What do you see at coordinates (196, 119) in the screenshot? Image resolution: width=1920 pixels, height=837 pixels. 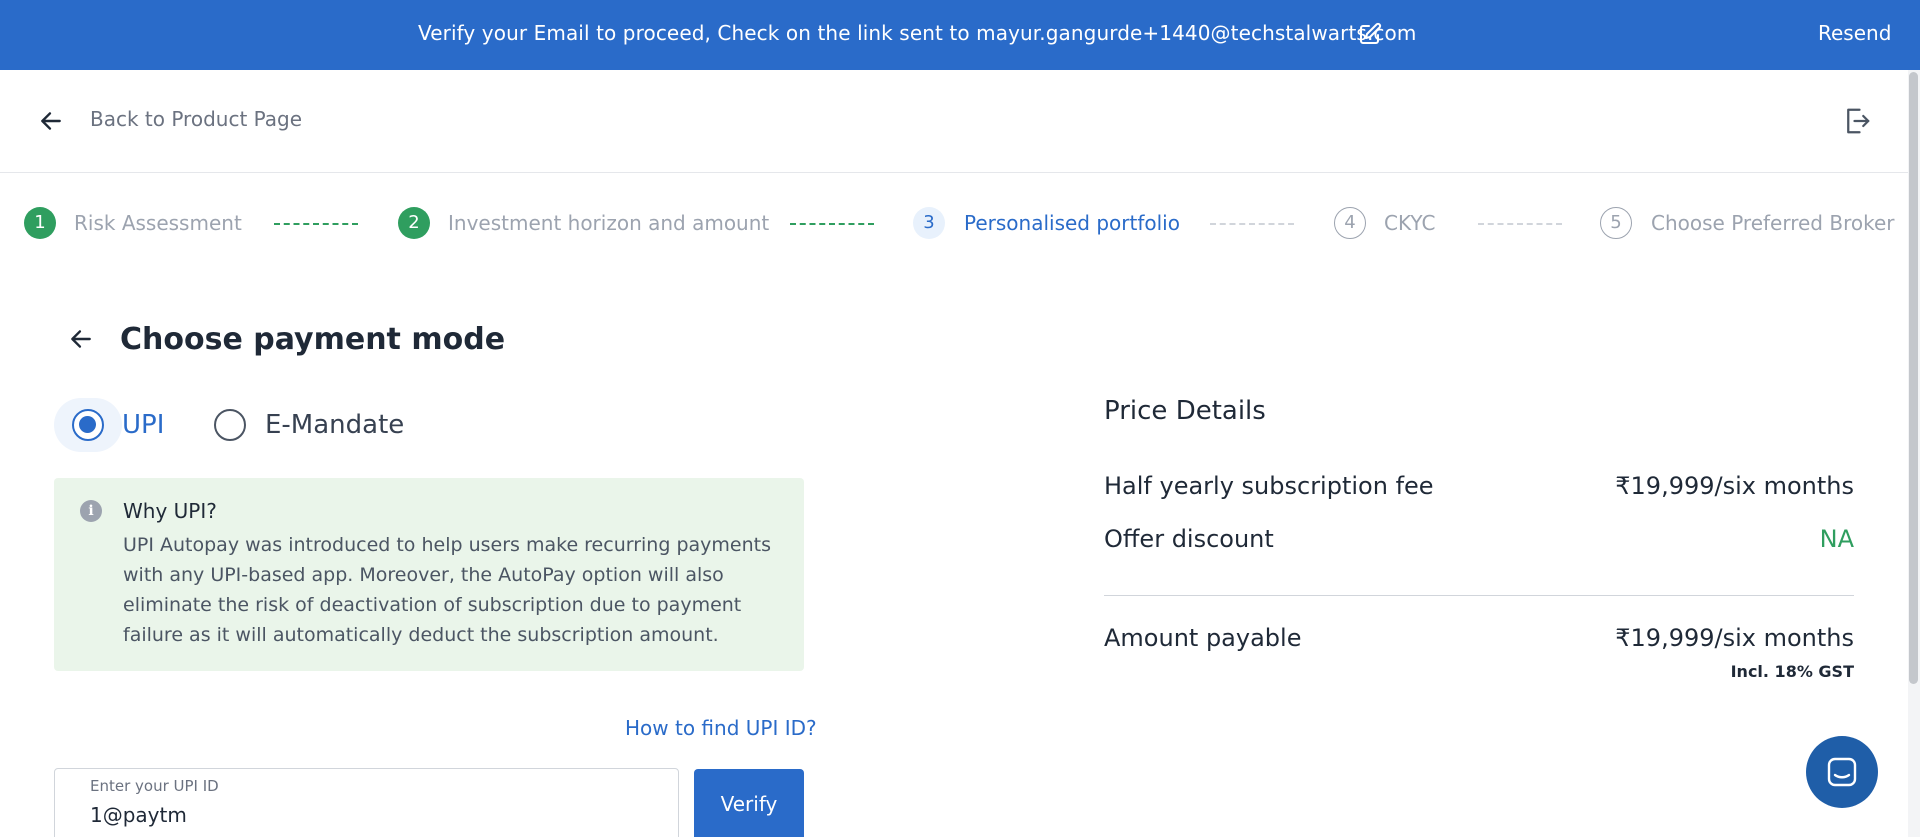 I see `back-to-product-link: Back to Product Page` at bounding box center [196, 119].